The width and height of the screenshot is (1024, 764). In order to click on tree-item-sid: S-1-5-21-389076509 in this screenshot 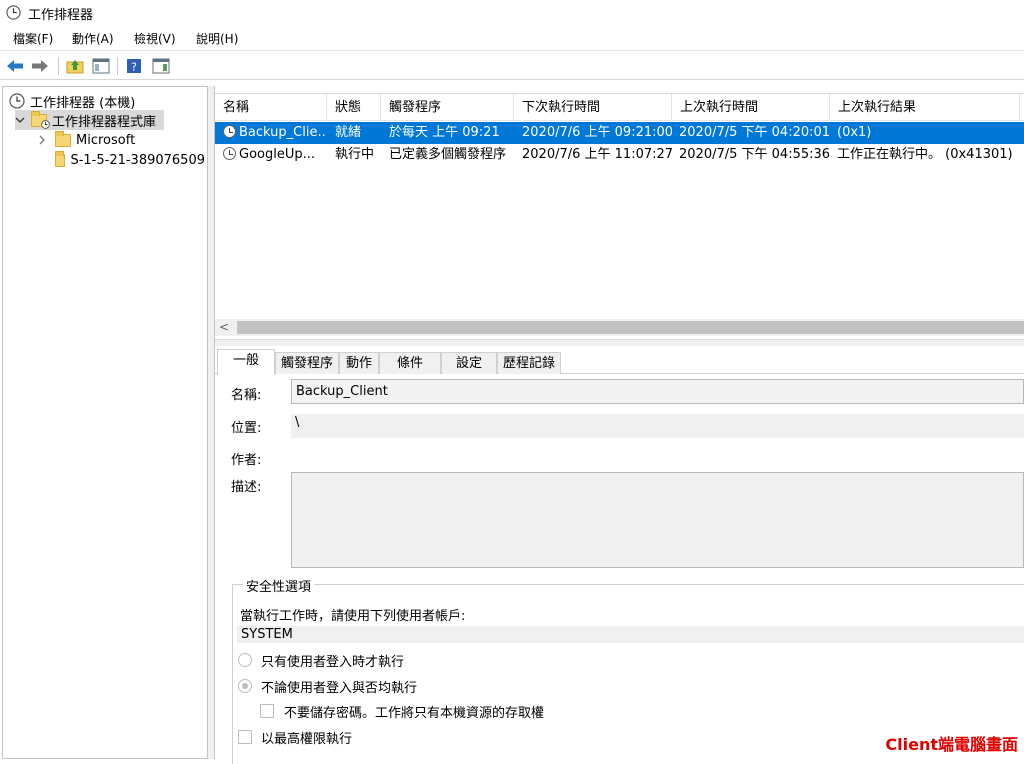, I will do `click(130, 160)`.